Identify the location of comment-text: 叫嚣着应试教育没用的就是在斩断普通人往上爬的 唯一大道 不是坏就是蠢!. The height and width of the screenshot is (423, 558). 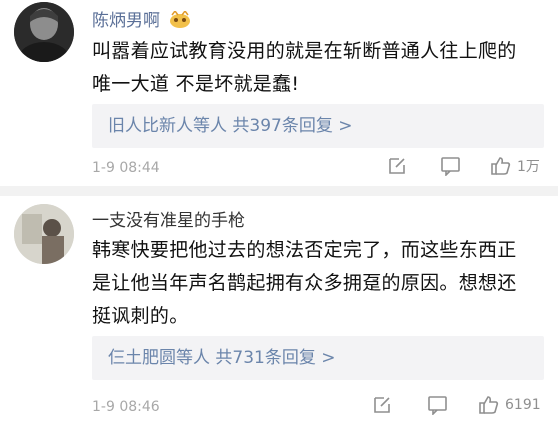
(322, 68).